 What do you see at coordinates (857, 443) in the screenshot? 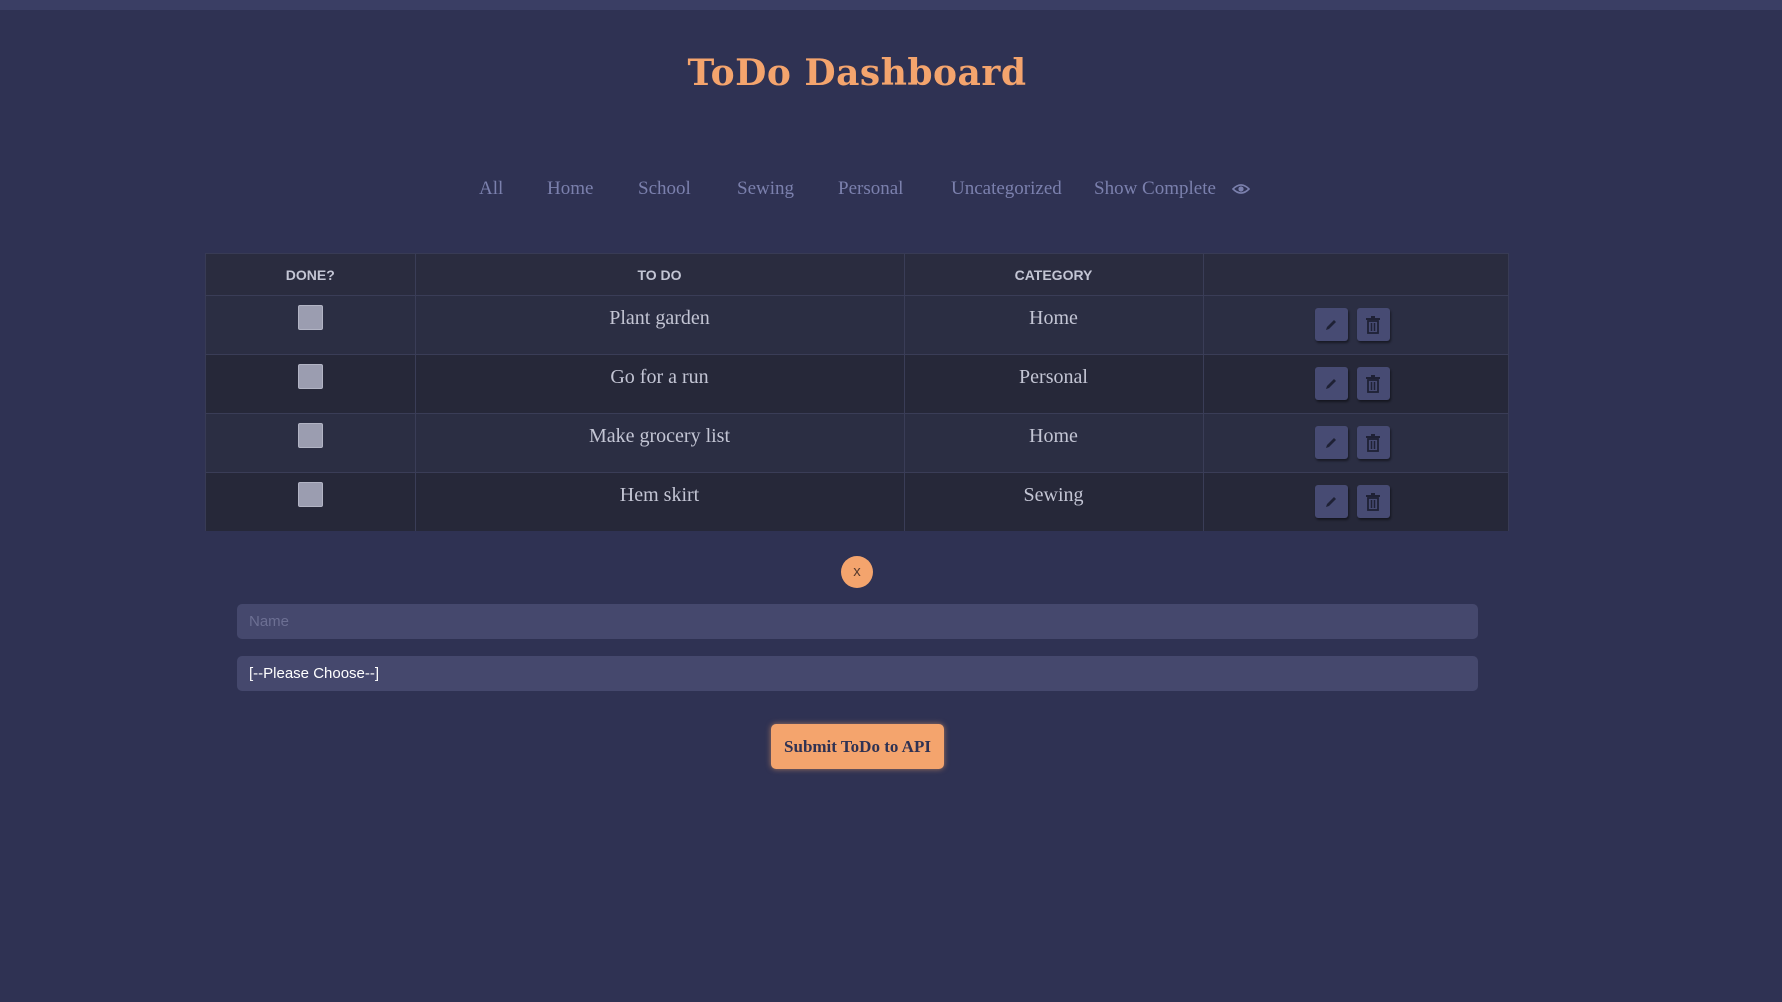
I see `table-row: Make grocery list Home` at bounding box center [857, 443].